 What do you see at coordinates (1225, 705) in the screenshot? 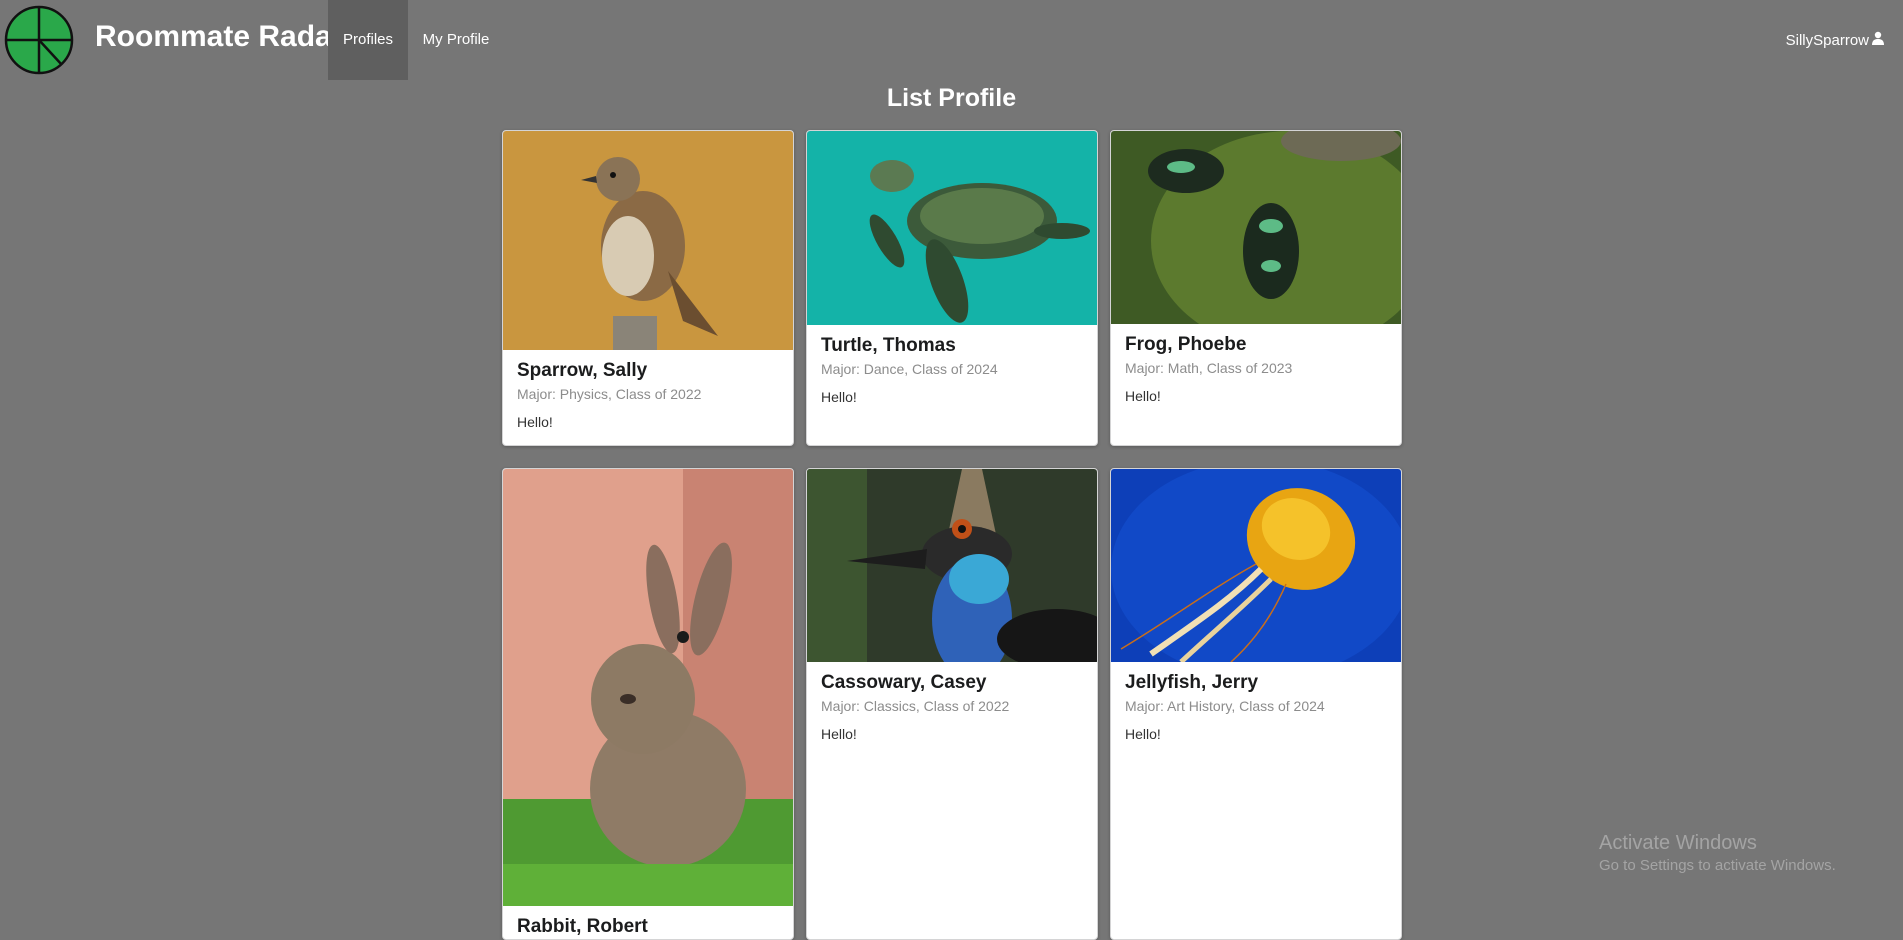
I see `profile-meta: Major: Art History, Class of 2024` at bounding box center [1225, 705].